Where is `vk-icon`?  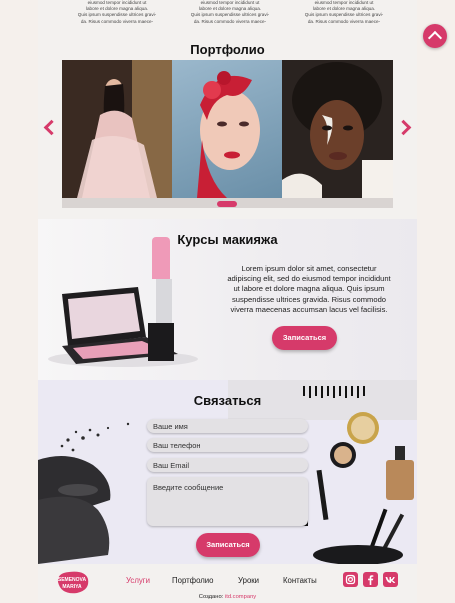 vk-icon is located at coordinates (390, 579).